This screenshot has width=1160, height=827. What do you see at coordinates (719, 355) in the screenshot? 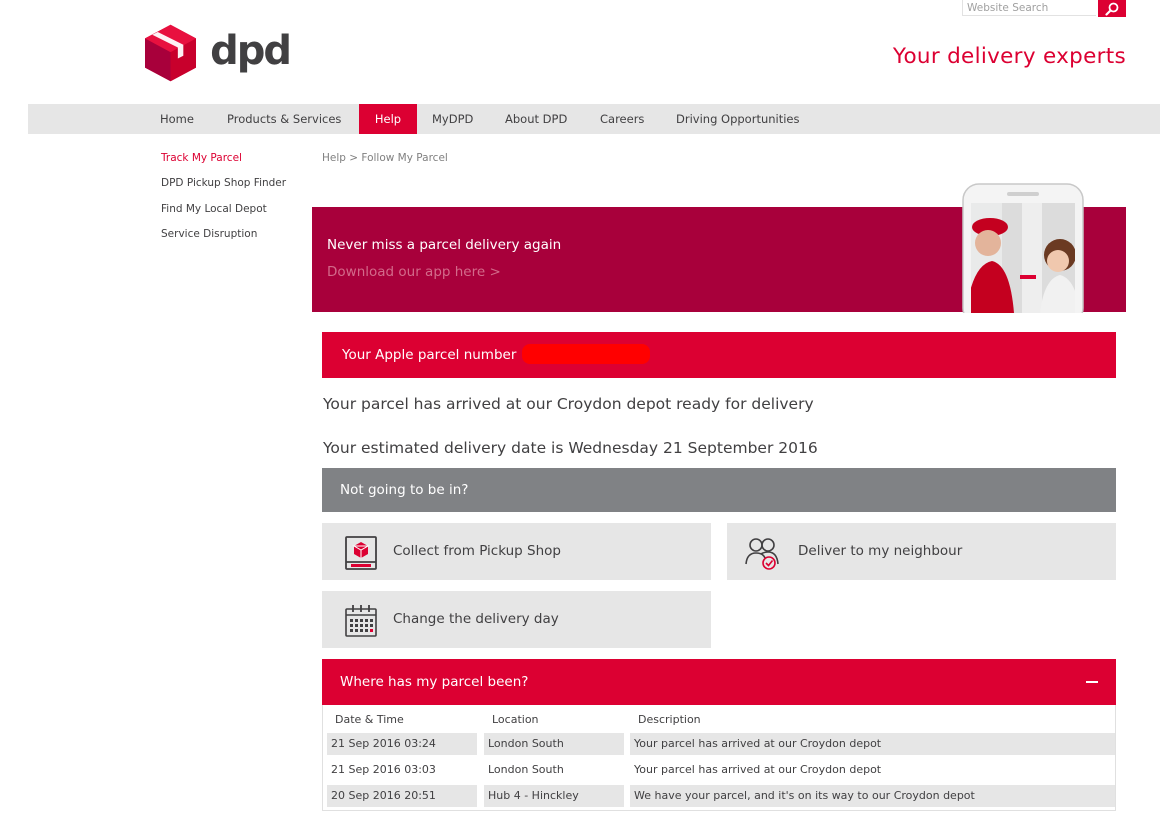
I see `parcel-number-bar: Your Apple parcel number` at bounding box center [719, 355].